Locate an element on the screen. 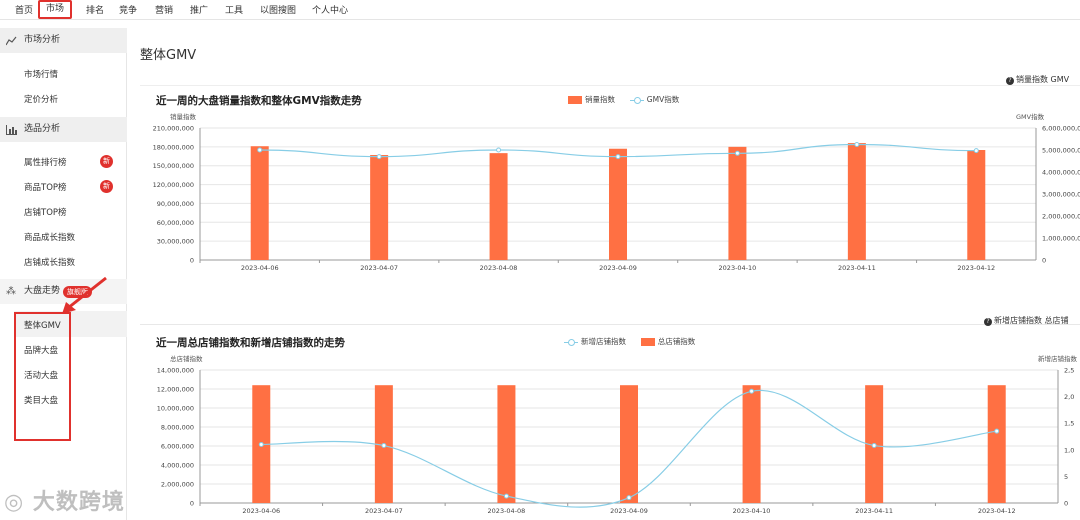 This screenshot has height=520, width=1080. sidebar-item-pricing: 定价分析 is located at coordinates (41, 99).